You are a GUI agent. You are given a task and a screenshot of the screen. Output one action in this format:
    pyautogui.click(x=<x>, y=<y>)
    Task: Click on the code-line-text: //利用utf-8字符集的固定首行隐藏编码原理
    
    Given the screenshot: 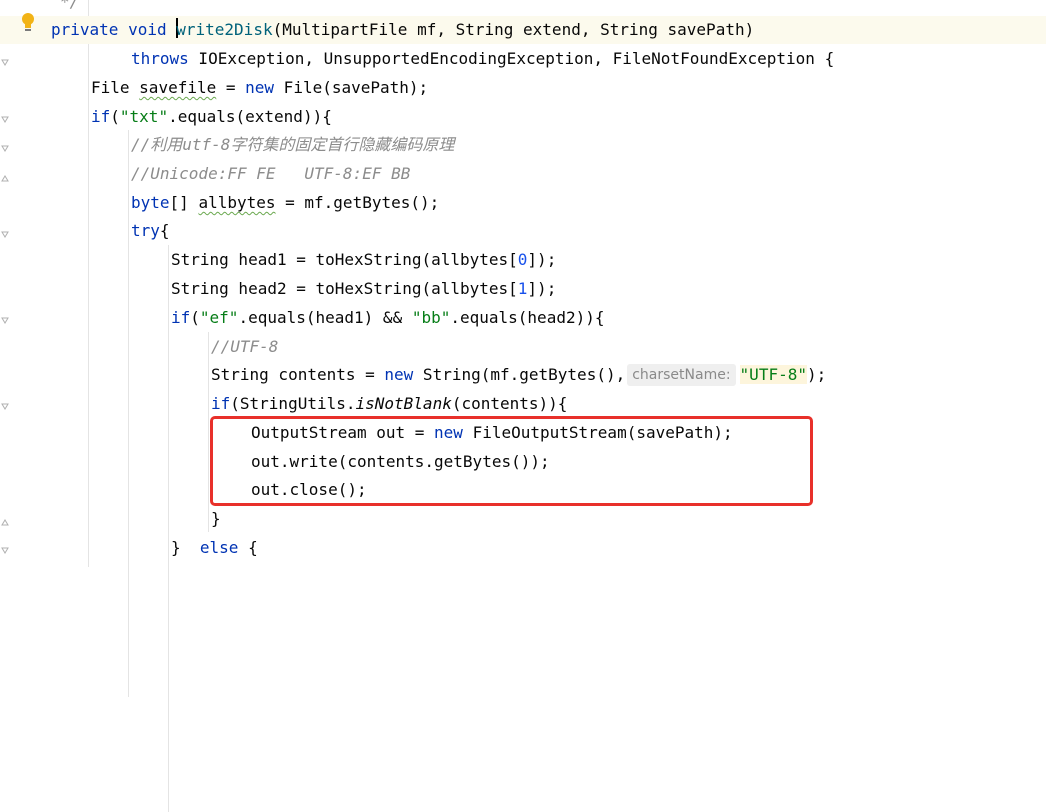 What is the action you would take?
    pyautogui.click(x=292, y=144)
    